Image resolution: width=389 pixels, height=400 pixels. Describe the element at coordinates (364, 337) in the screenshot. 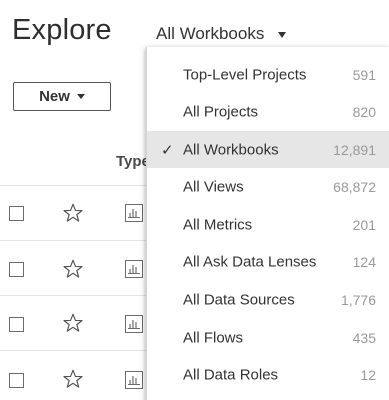

I see `menu-item-count: 435` at that location.